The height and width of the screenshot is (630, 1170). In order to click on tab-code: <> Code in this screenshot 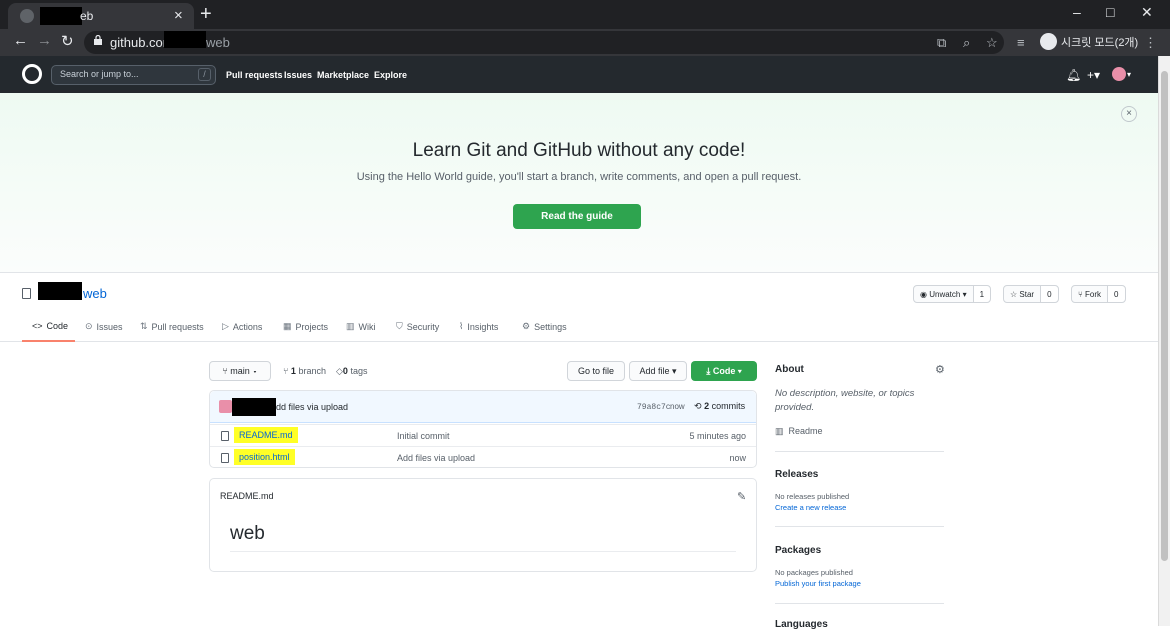, I will do `click(50, 326)`.